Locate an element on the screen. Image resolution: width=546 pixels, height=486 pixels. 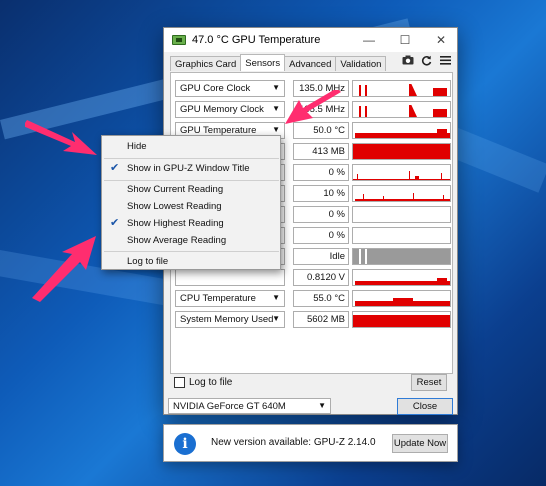
reset-button: Reset is located at coordinates (429, 382).